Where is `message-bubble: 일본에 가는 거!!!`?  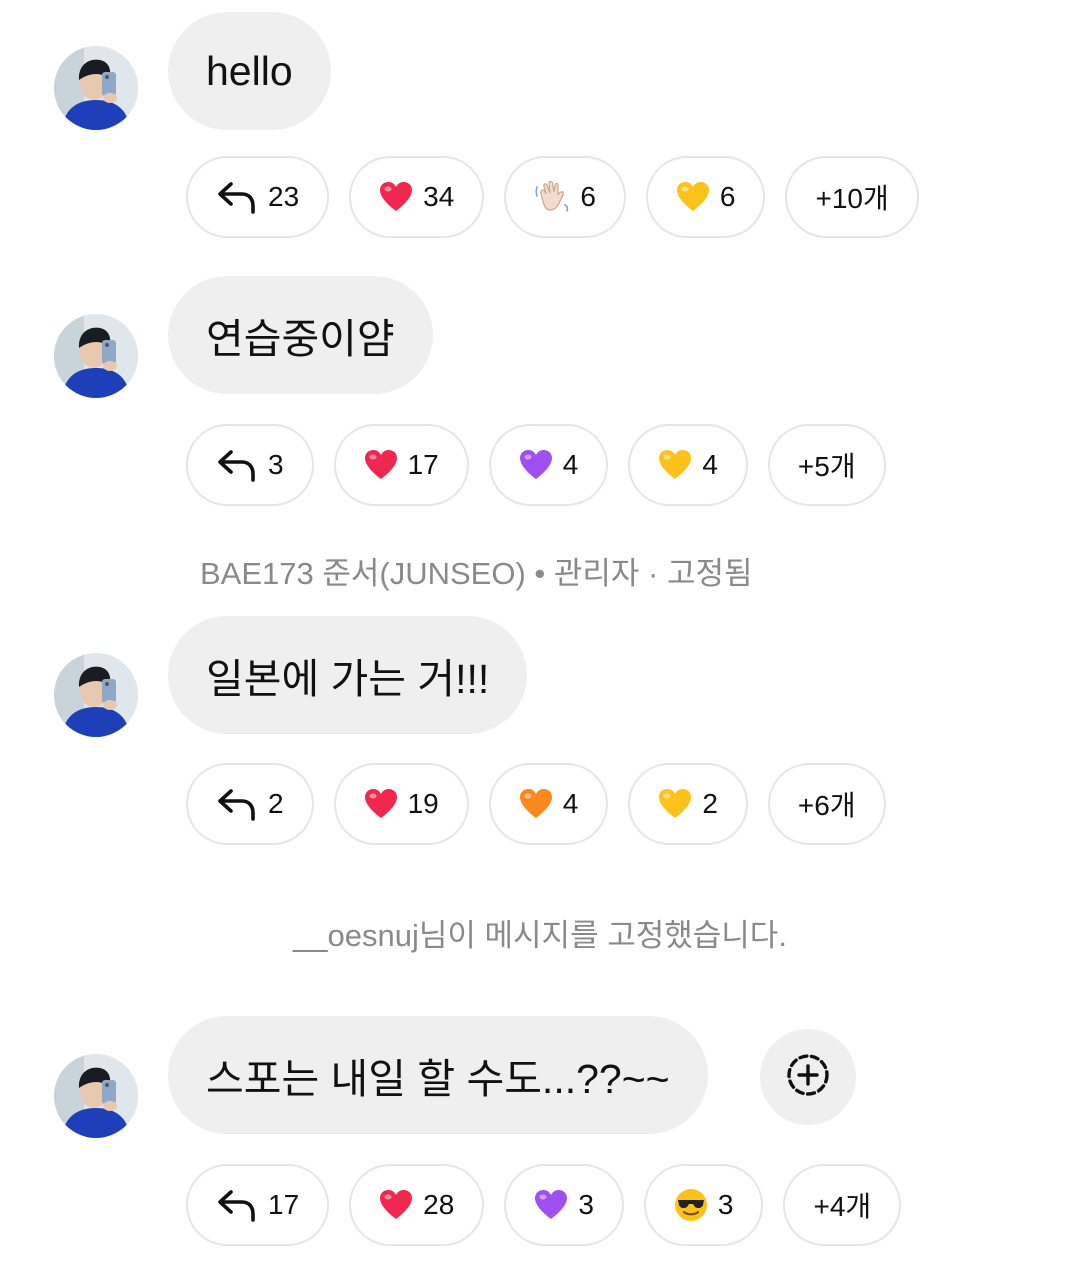
message-bubble: 일본에 가는 거!!! is located at coordinates (348, 675).